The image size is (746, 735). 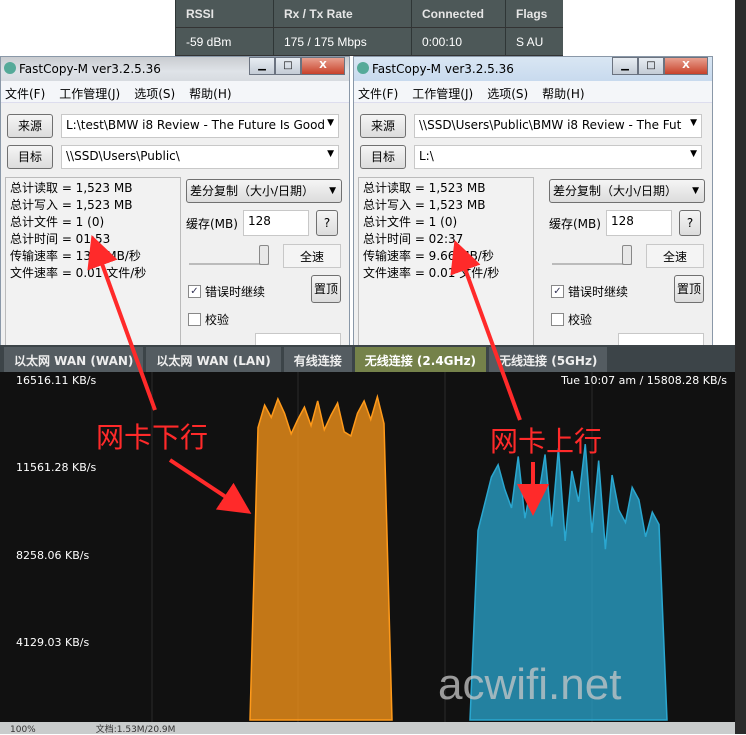 I want to click on status-bar: 100% 文档:1.53M/20.9M, so click(x=367, y=728).